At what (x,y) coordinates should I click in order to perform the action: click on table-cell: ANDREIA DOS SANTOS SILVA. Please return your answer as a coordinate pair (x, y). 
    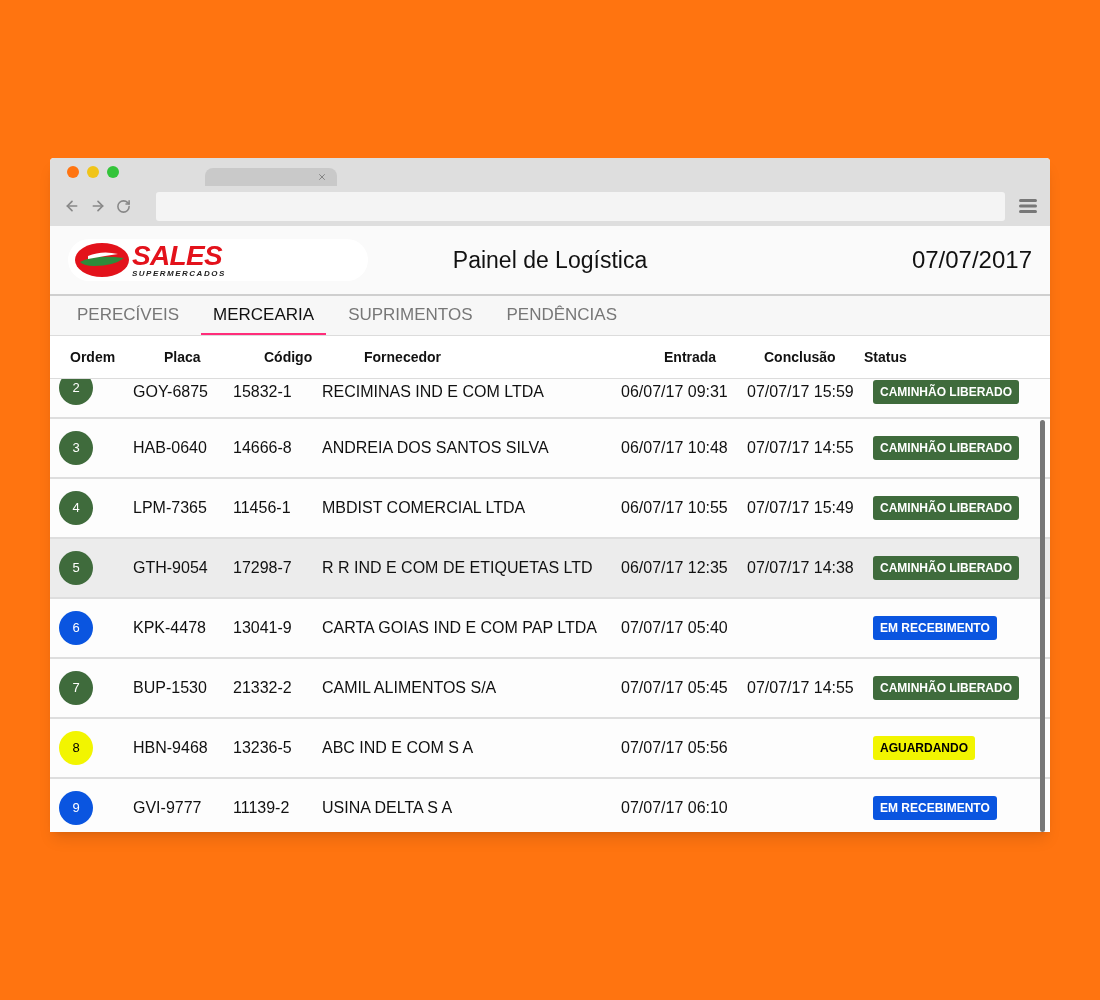
    Looking at the image, I should click on (435, 447).